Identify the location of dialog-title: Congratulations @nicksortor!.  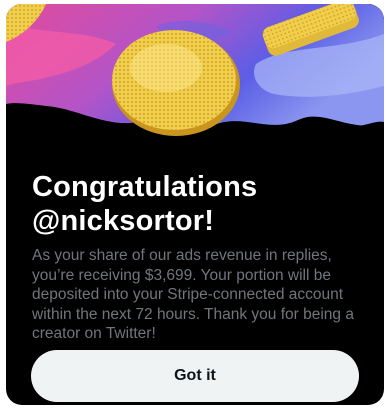
(196, 204).